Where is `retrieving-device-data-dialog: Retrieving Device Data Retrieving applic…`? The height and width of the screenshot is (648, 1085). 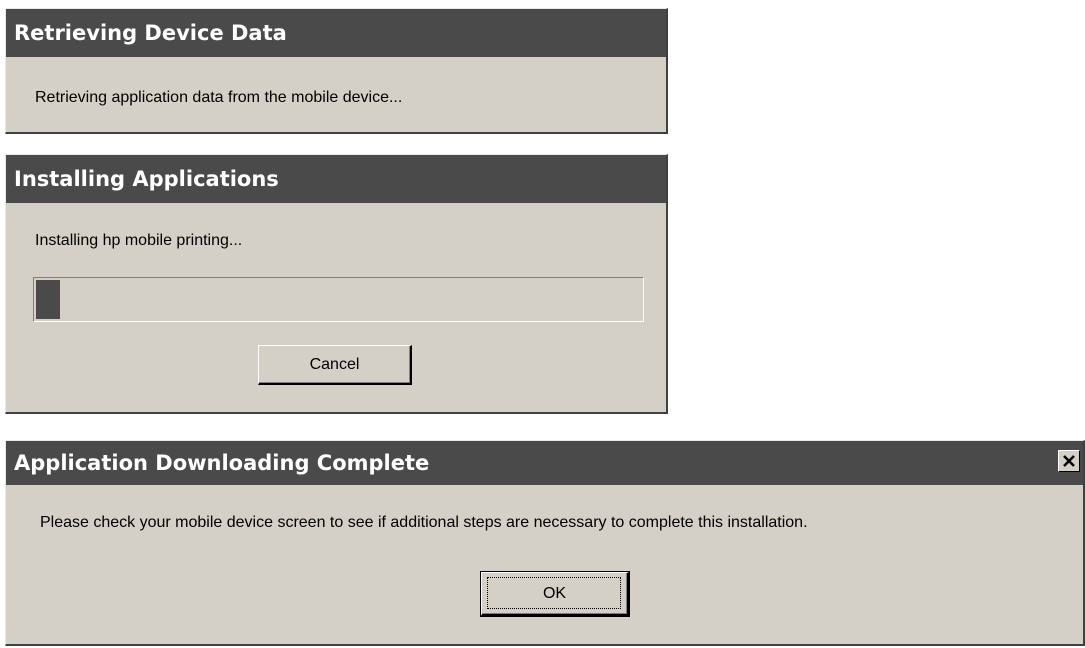 retrieving-device-data-dialog: Retrieving Device Data Retrieving applic… is located at coordinates (336, 71).